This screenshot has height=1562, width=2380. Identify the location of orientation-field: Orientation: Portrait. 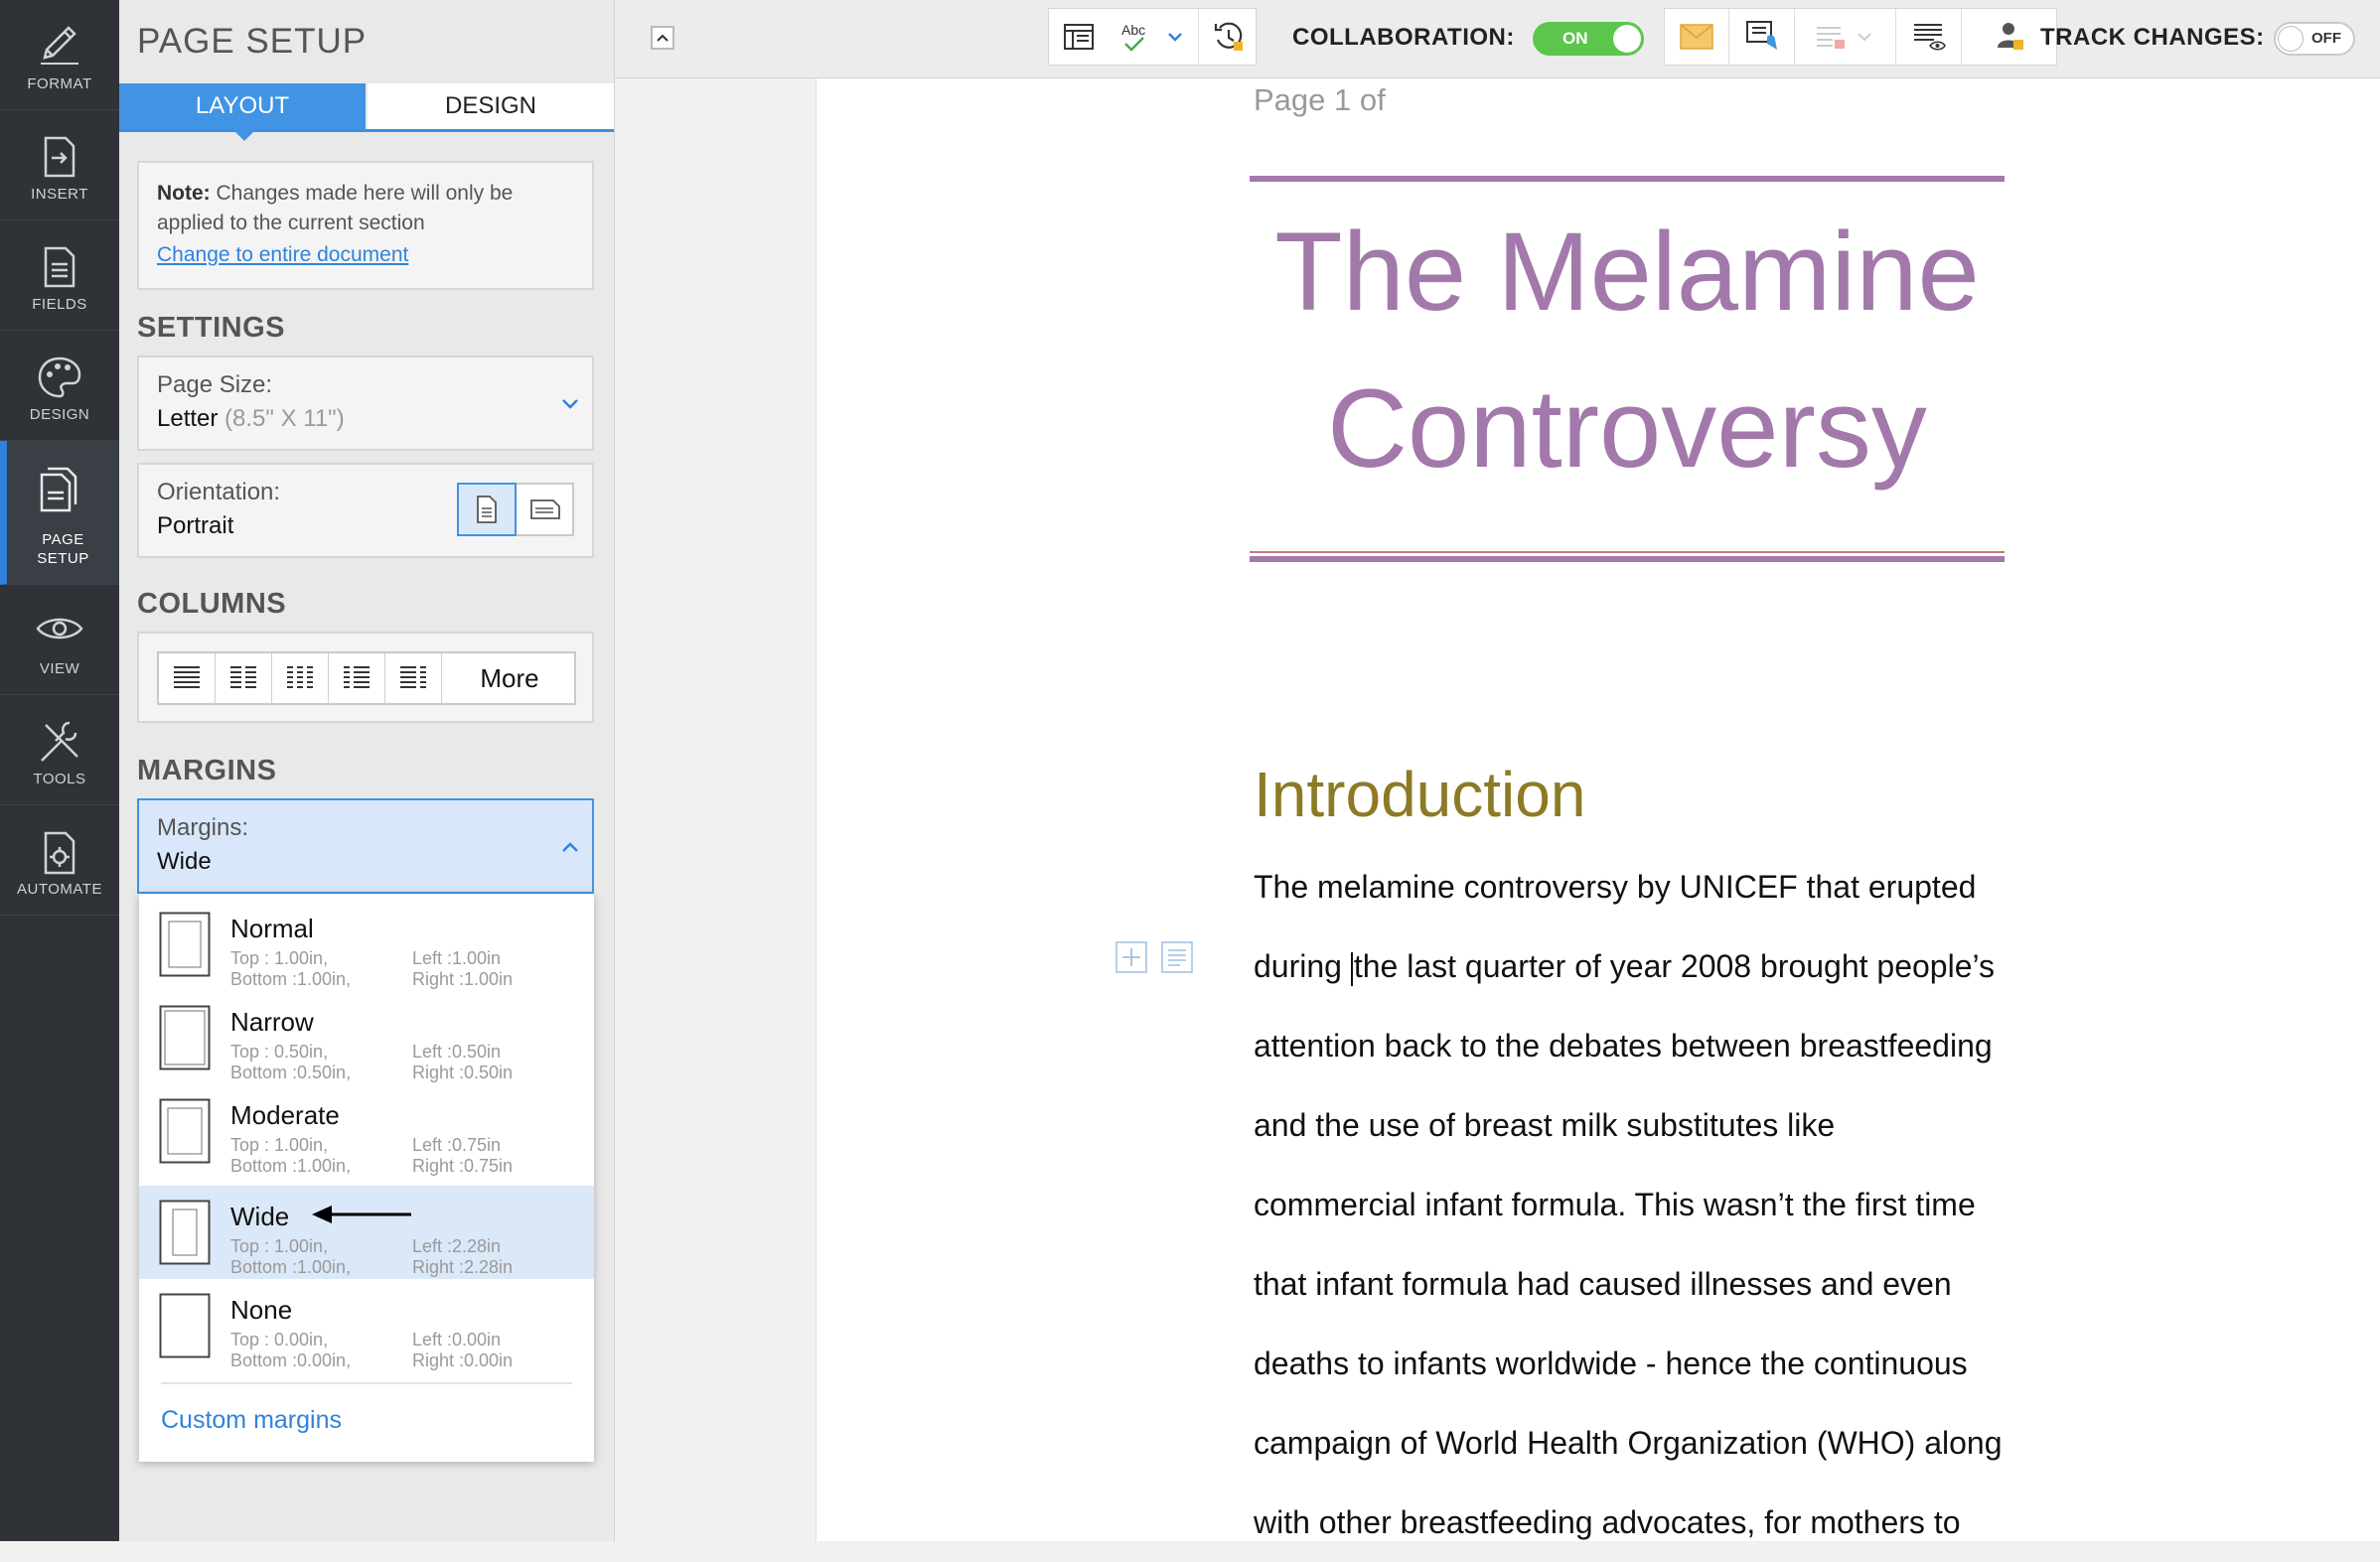
(365, 510).